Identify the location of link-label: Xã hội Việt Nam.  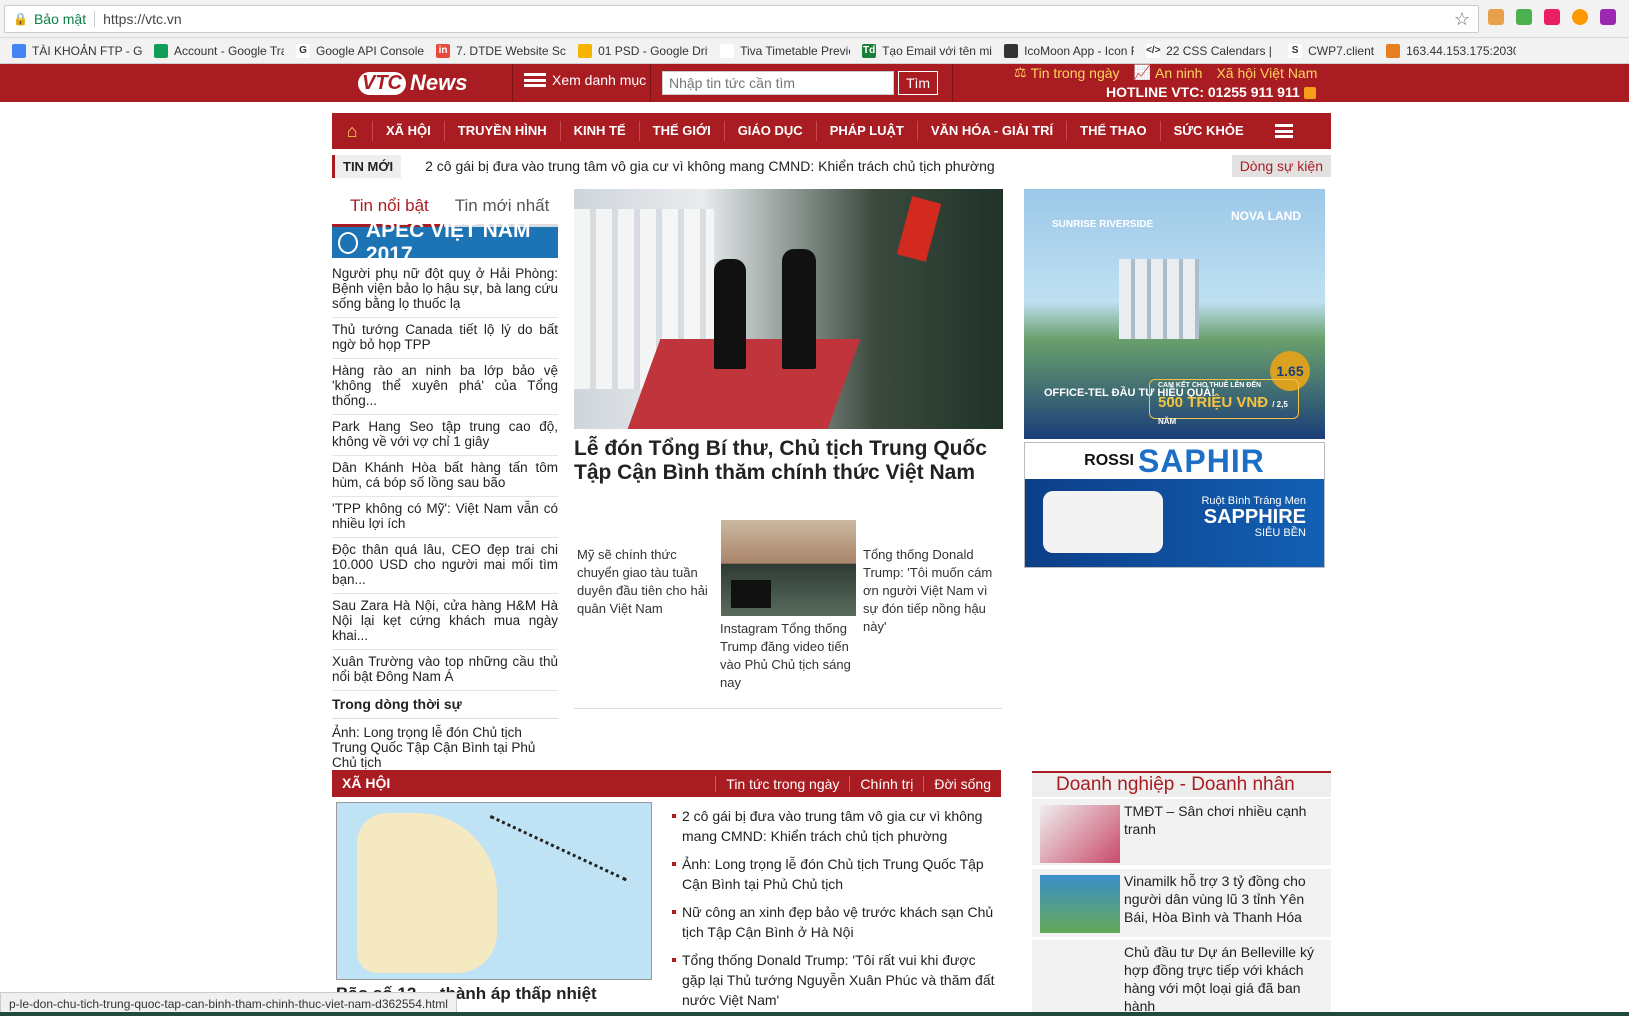
(1267, 72).